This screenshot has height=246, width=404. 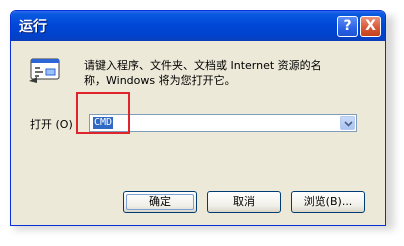 What do you see at coordinates (244, 202) in the screenshot?
I see `cancel-button: 取消` at bounding box center [244, 202].